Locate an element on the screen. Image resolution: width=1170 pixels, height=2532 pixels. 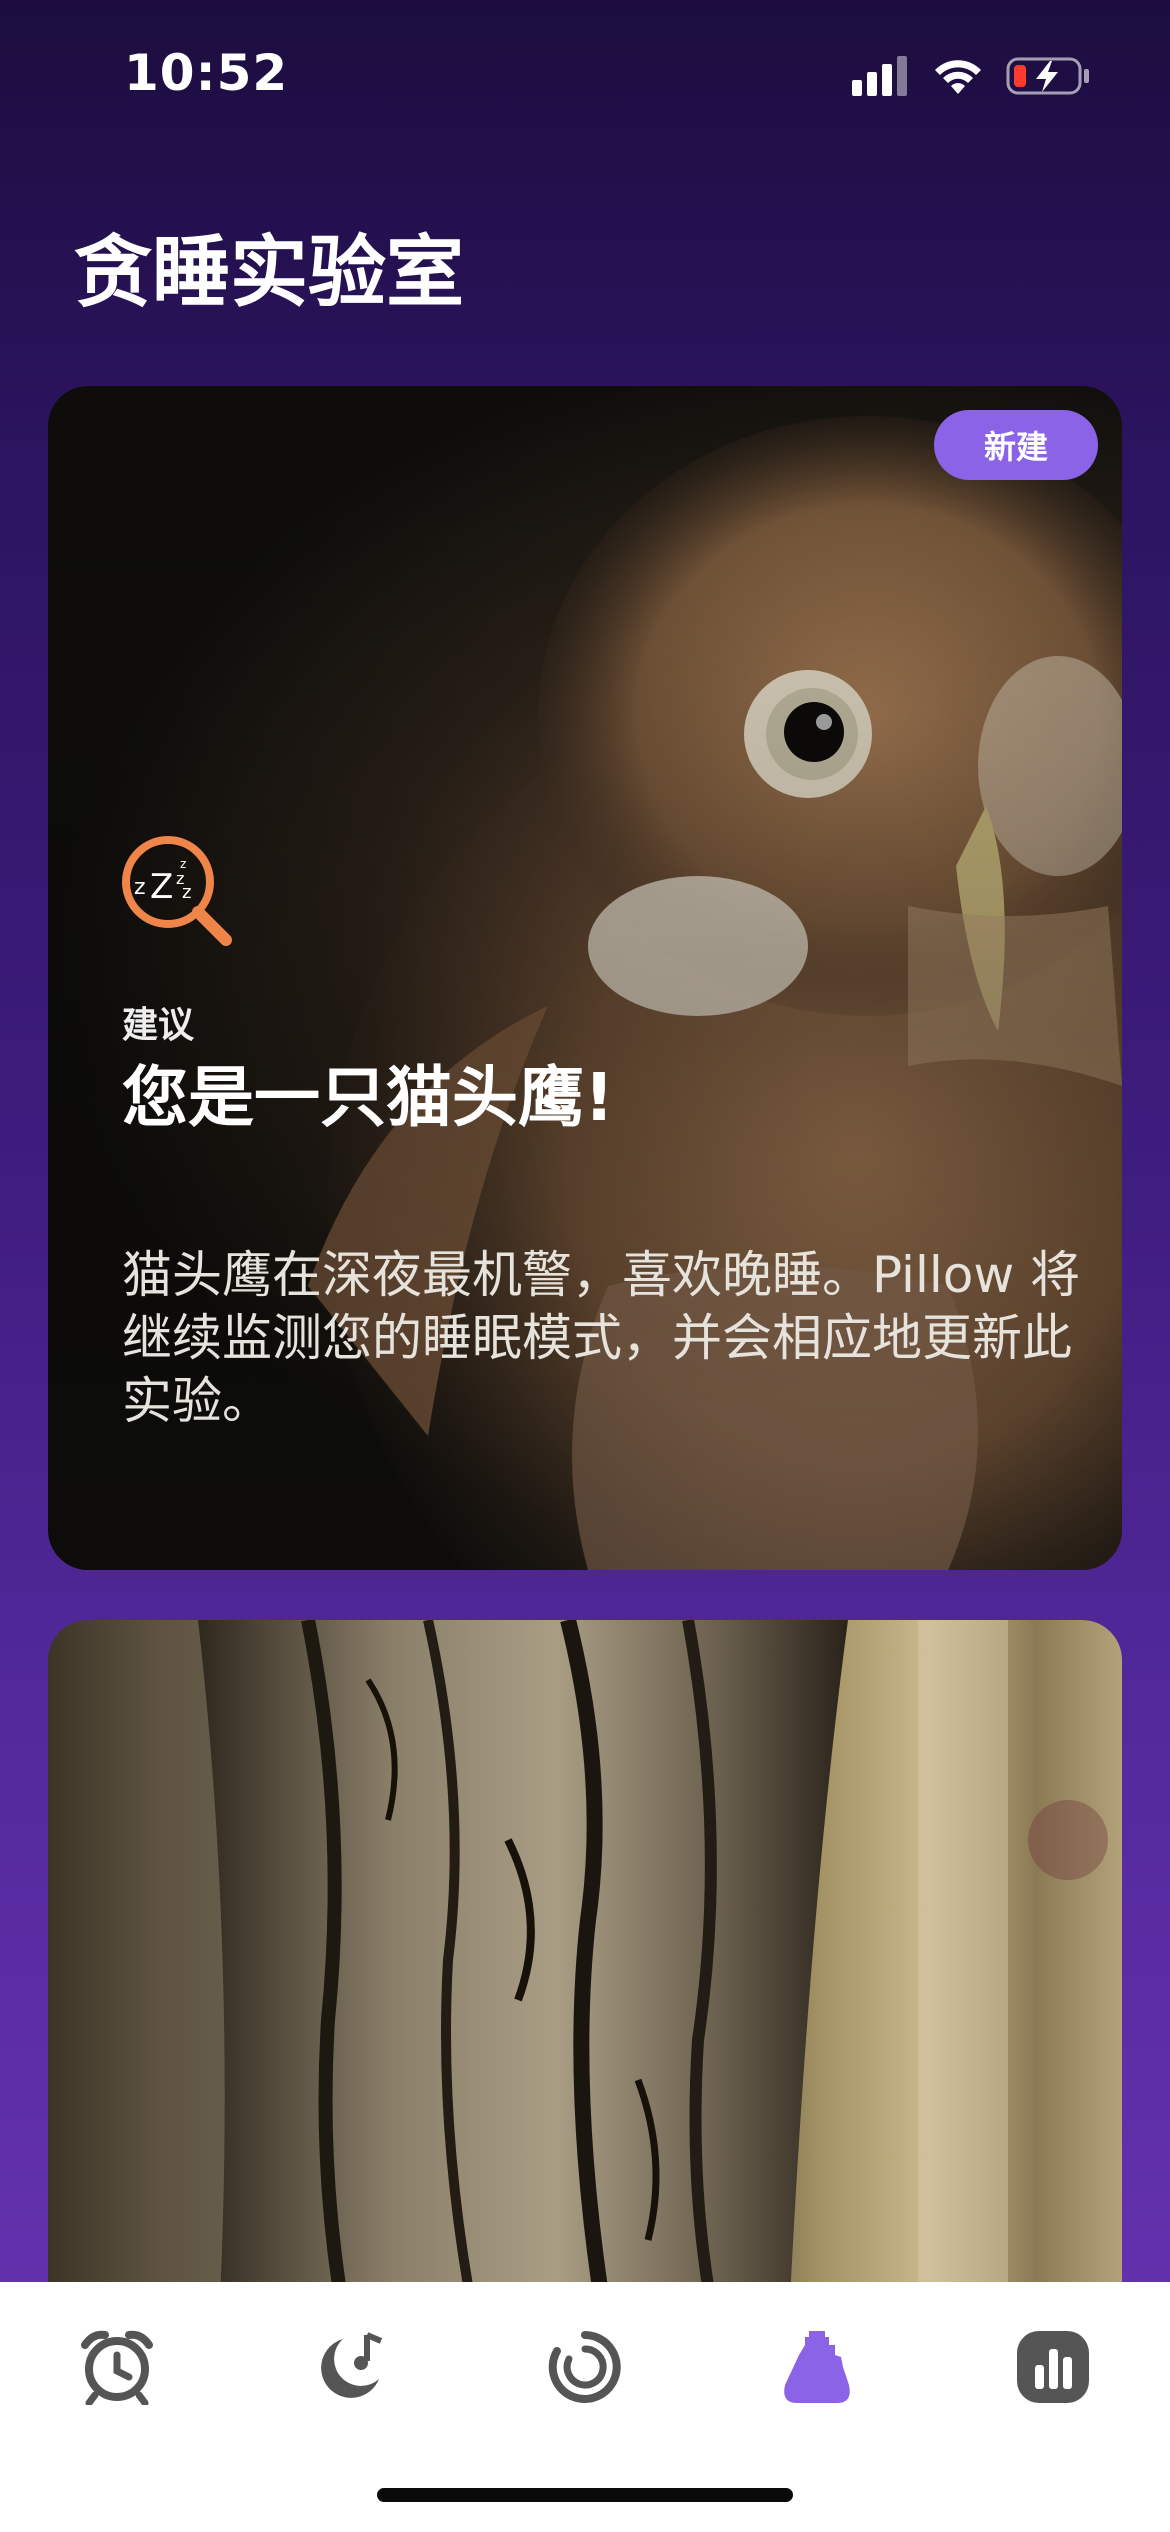
tab-statistics is located at coordinates (1053, 2367).